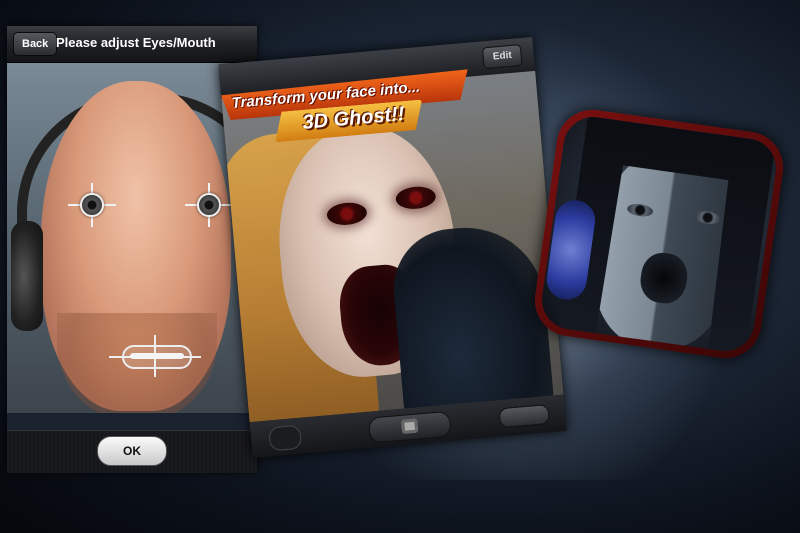 This screenshot has height=533, width=800. What do you see at coordinates (524, 416) in the screenshot?
I see `right-toggle` at bounding box center [524, 416].